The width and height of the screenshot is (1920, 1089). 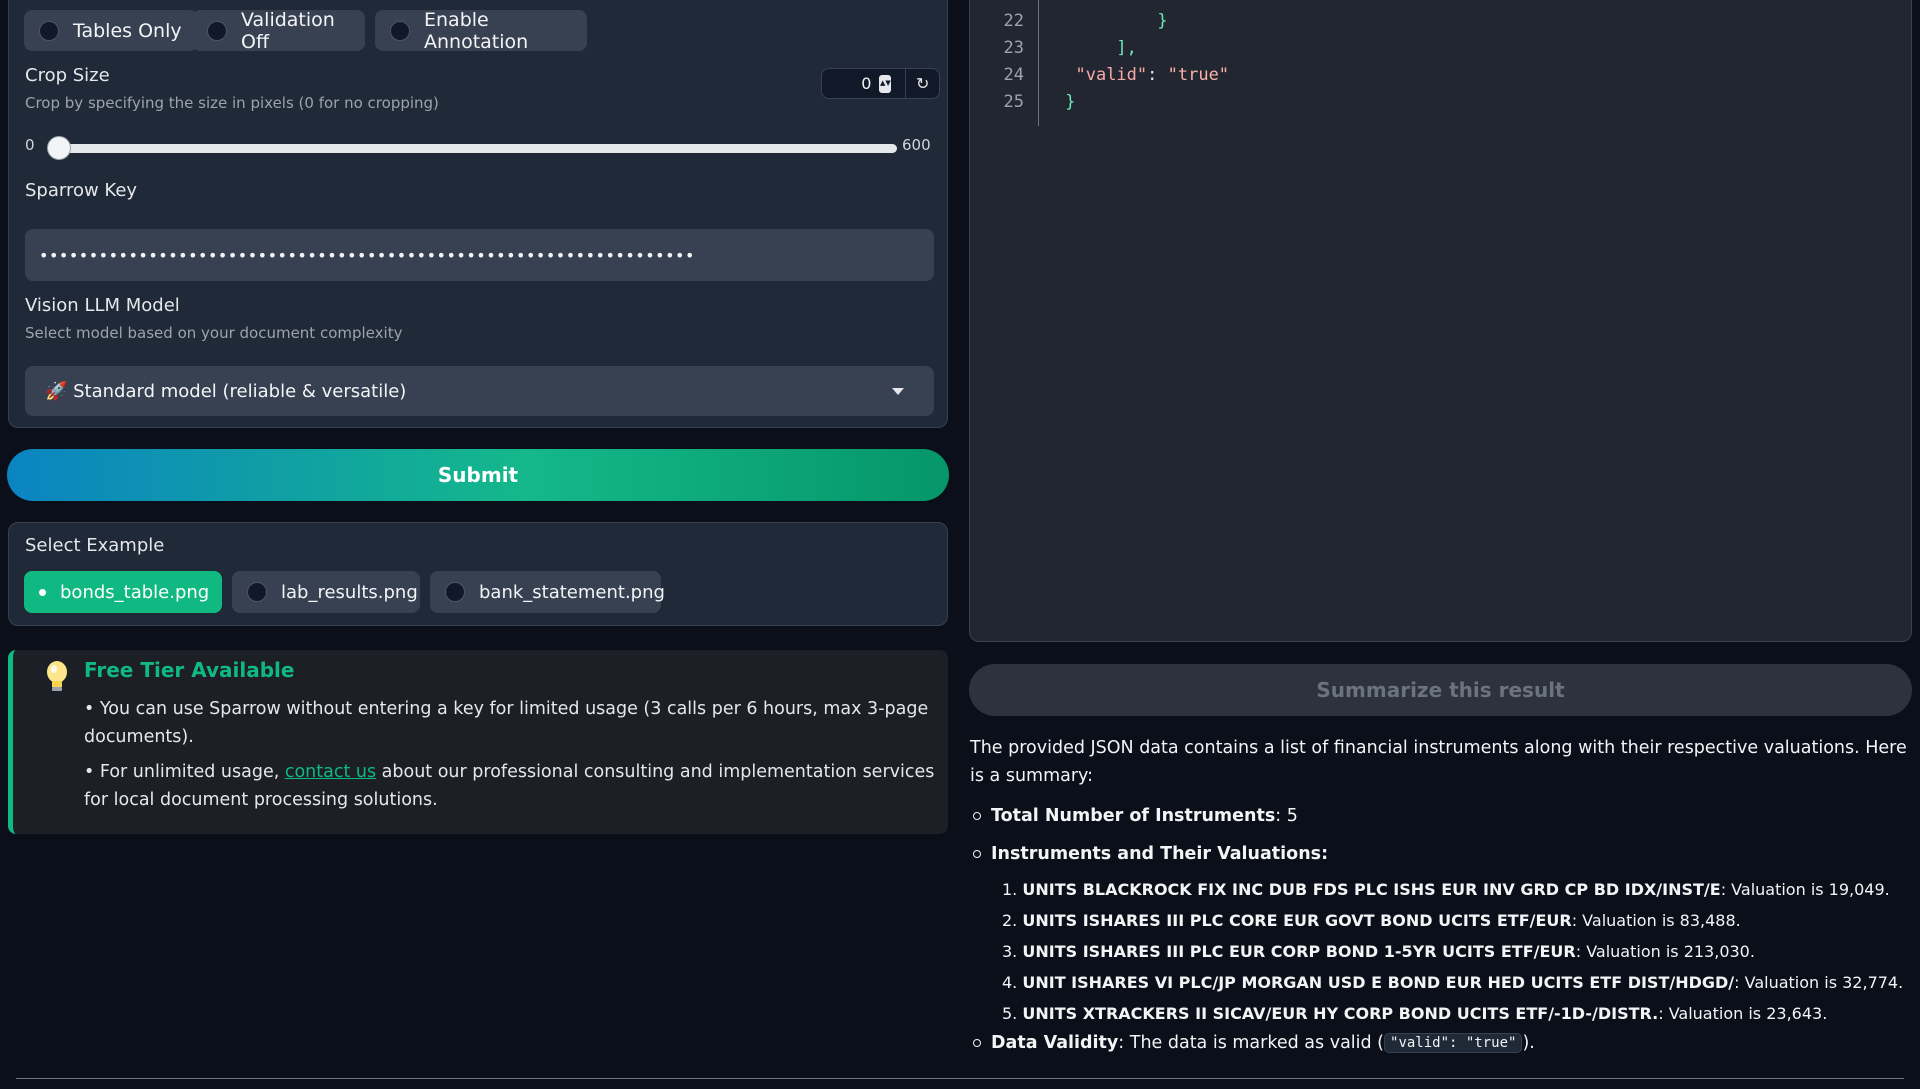 I want to click on summary-total-value: : 5, so click(x=1286, y=816).